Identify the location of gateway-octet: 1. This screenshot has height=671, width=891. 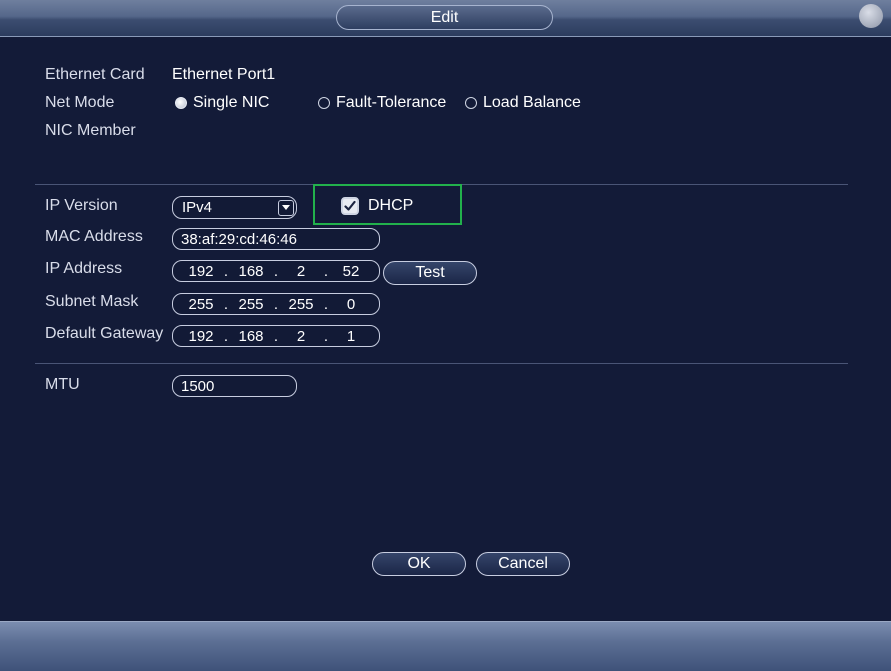
(351, 336).